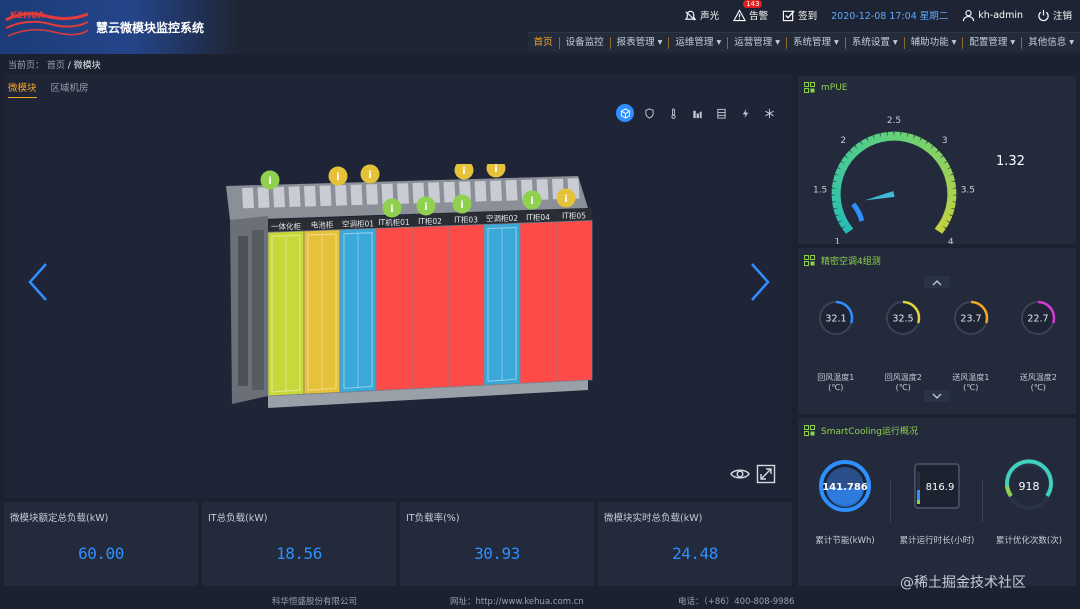  I want to click on ac-reading: 32.1 回风温度1 (℃), so click(836, 345).